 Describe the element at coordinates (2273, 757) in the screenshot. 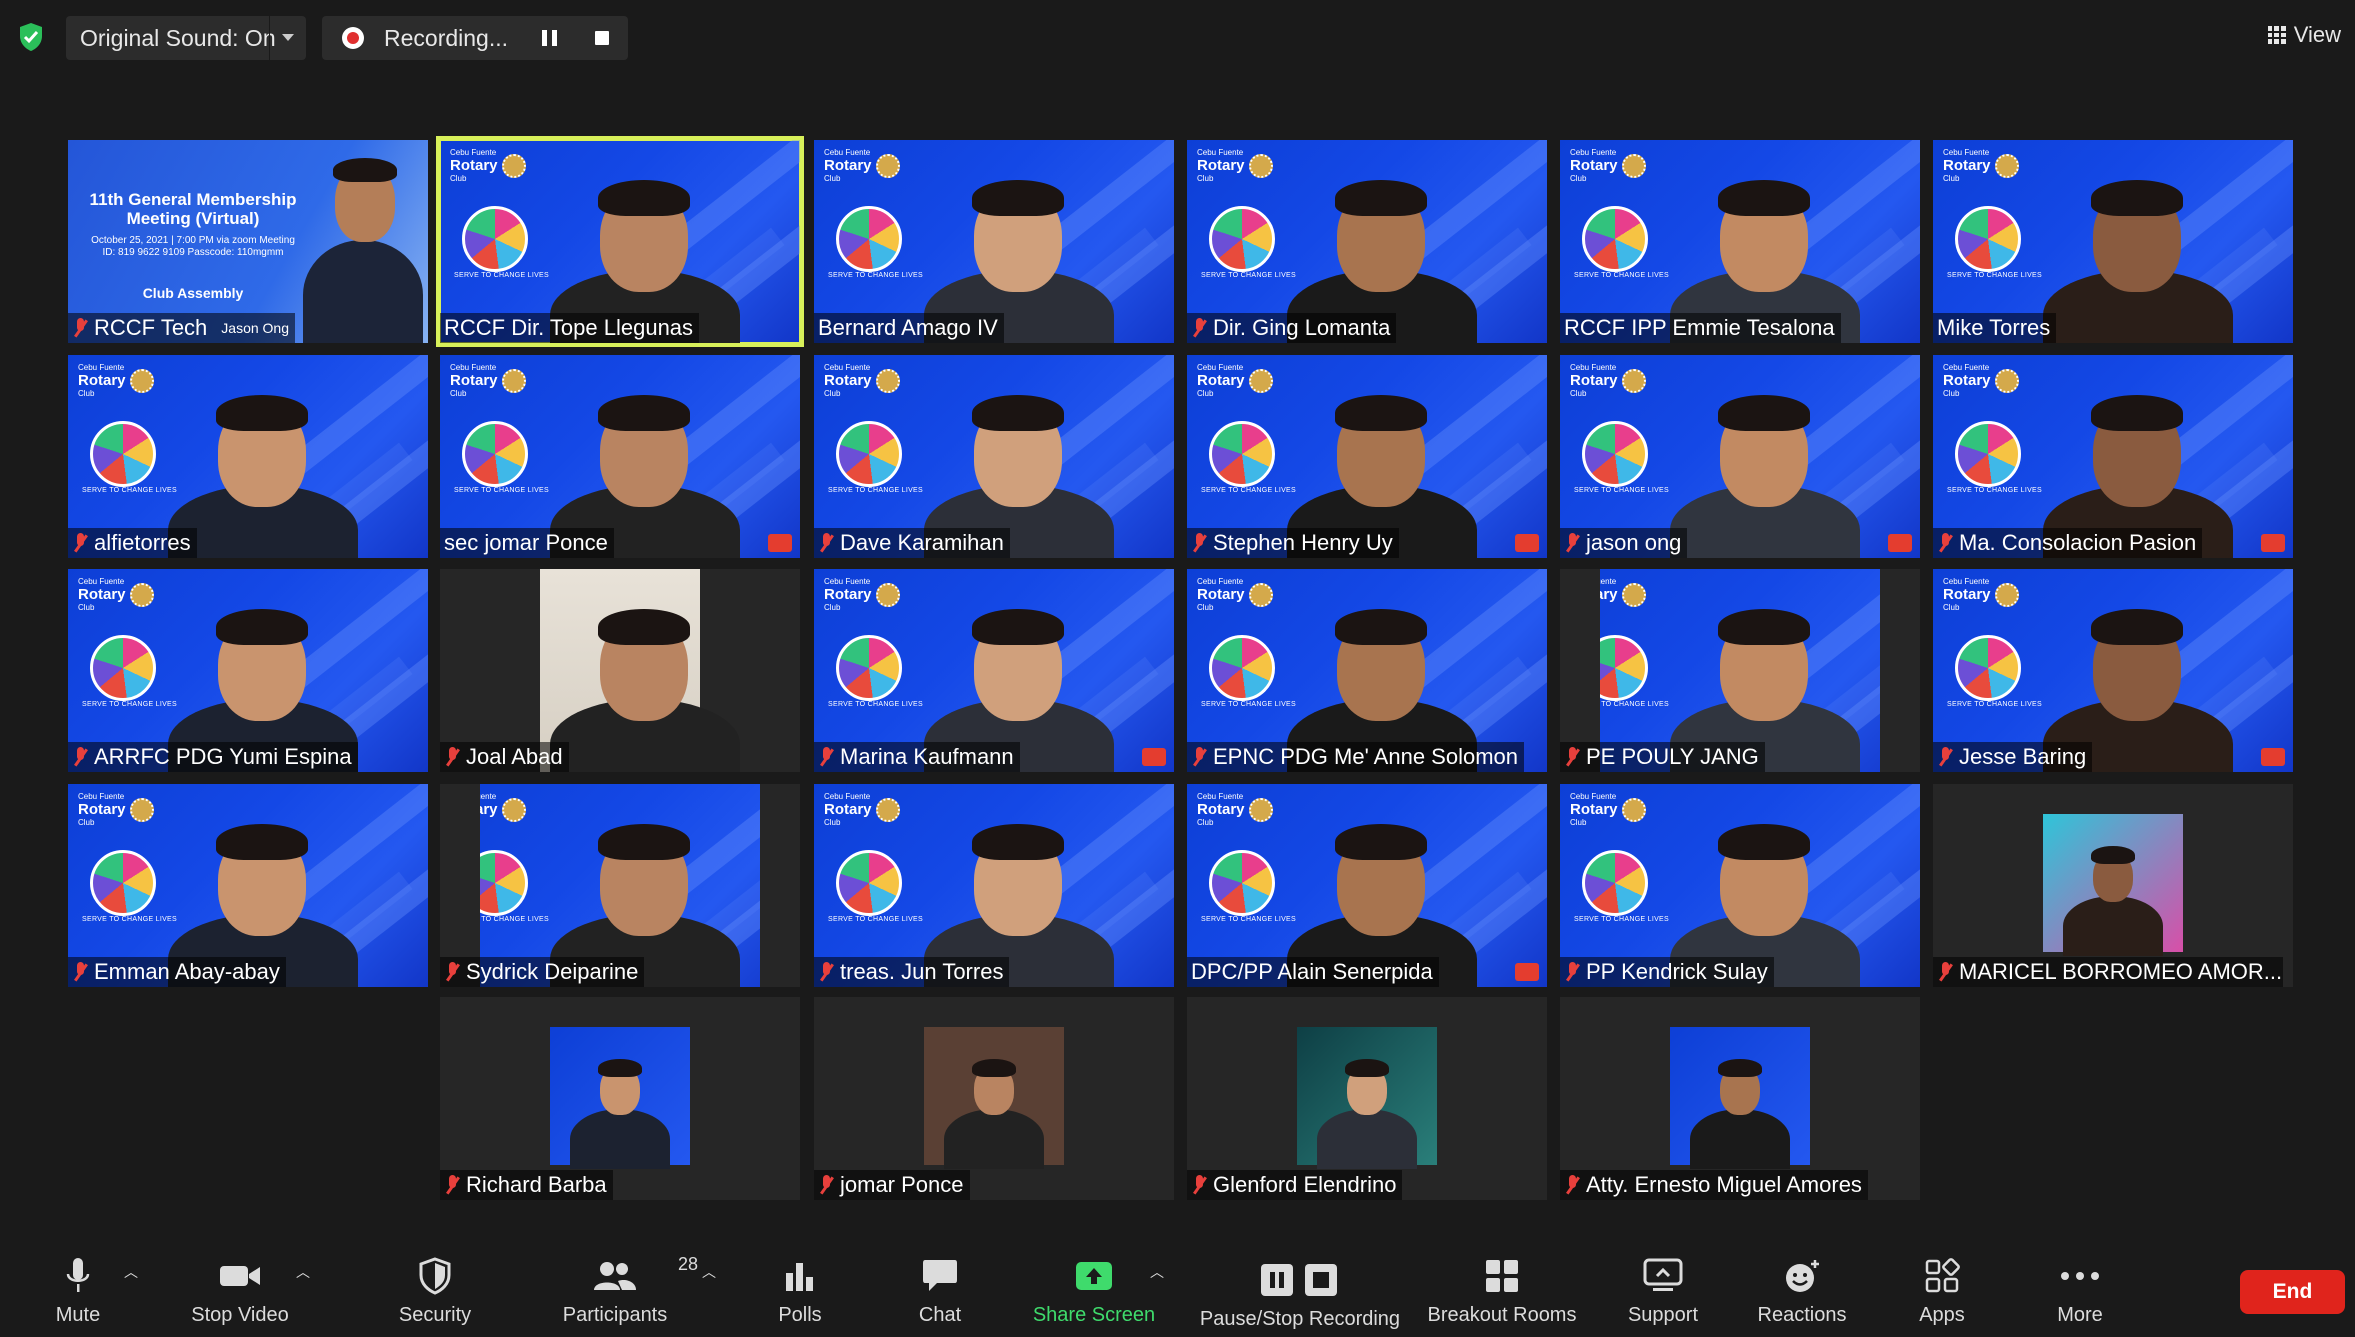

I see `heart-reaction-icon` at that location.